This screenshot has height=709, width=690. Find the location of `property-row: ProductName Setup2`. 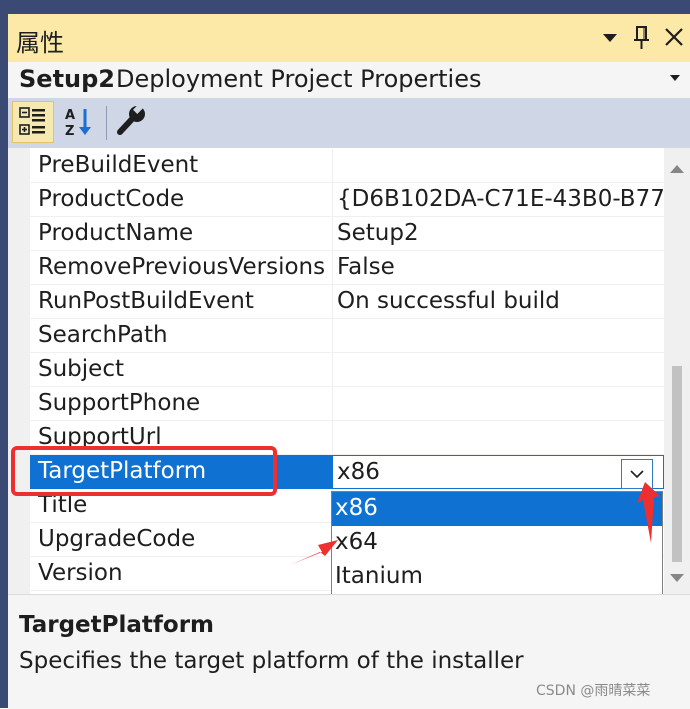

property-row: ProductName Setup2 is located at coordinates (347, 234).